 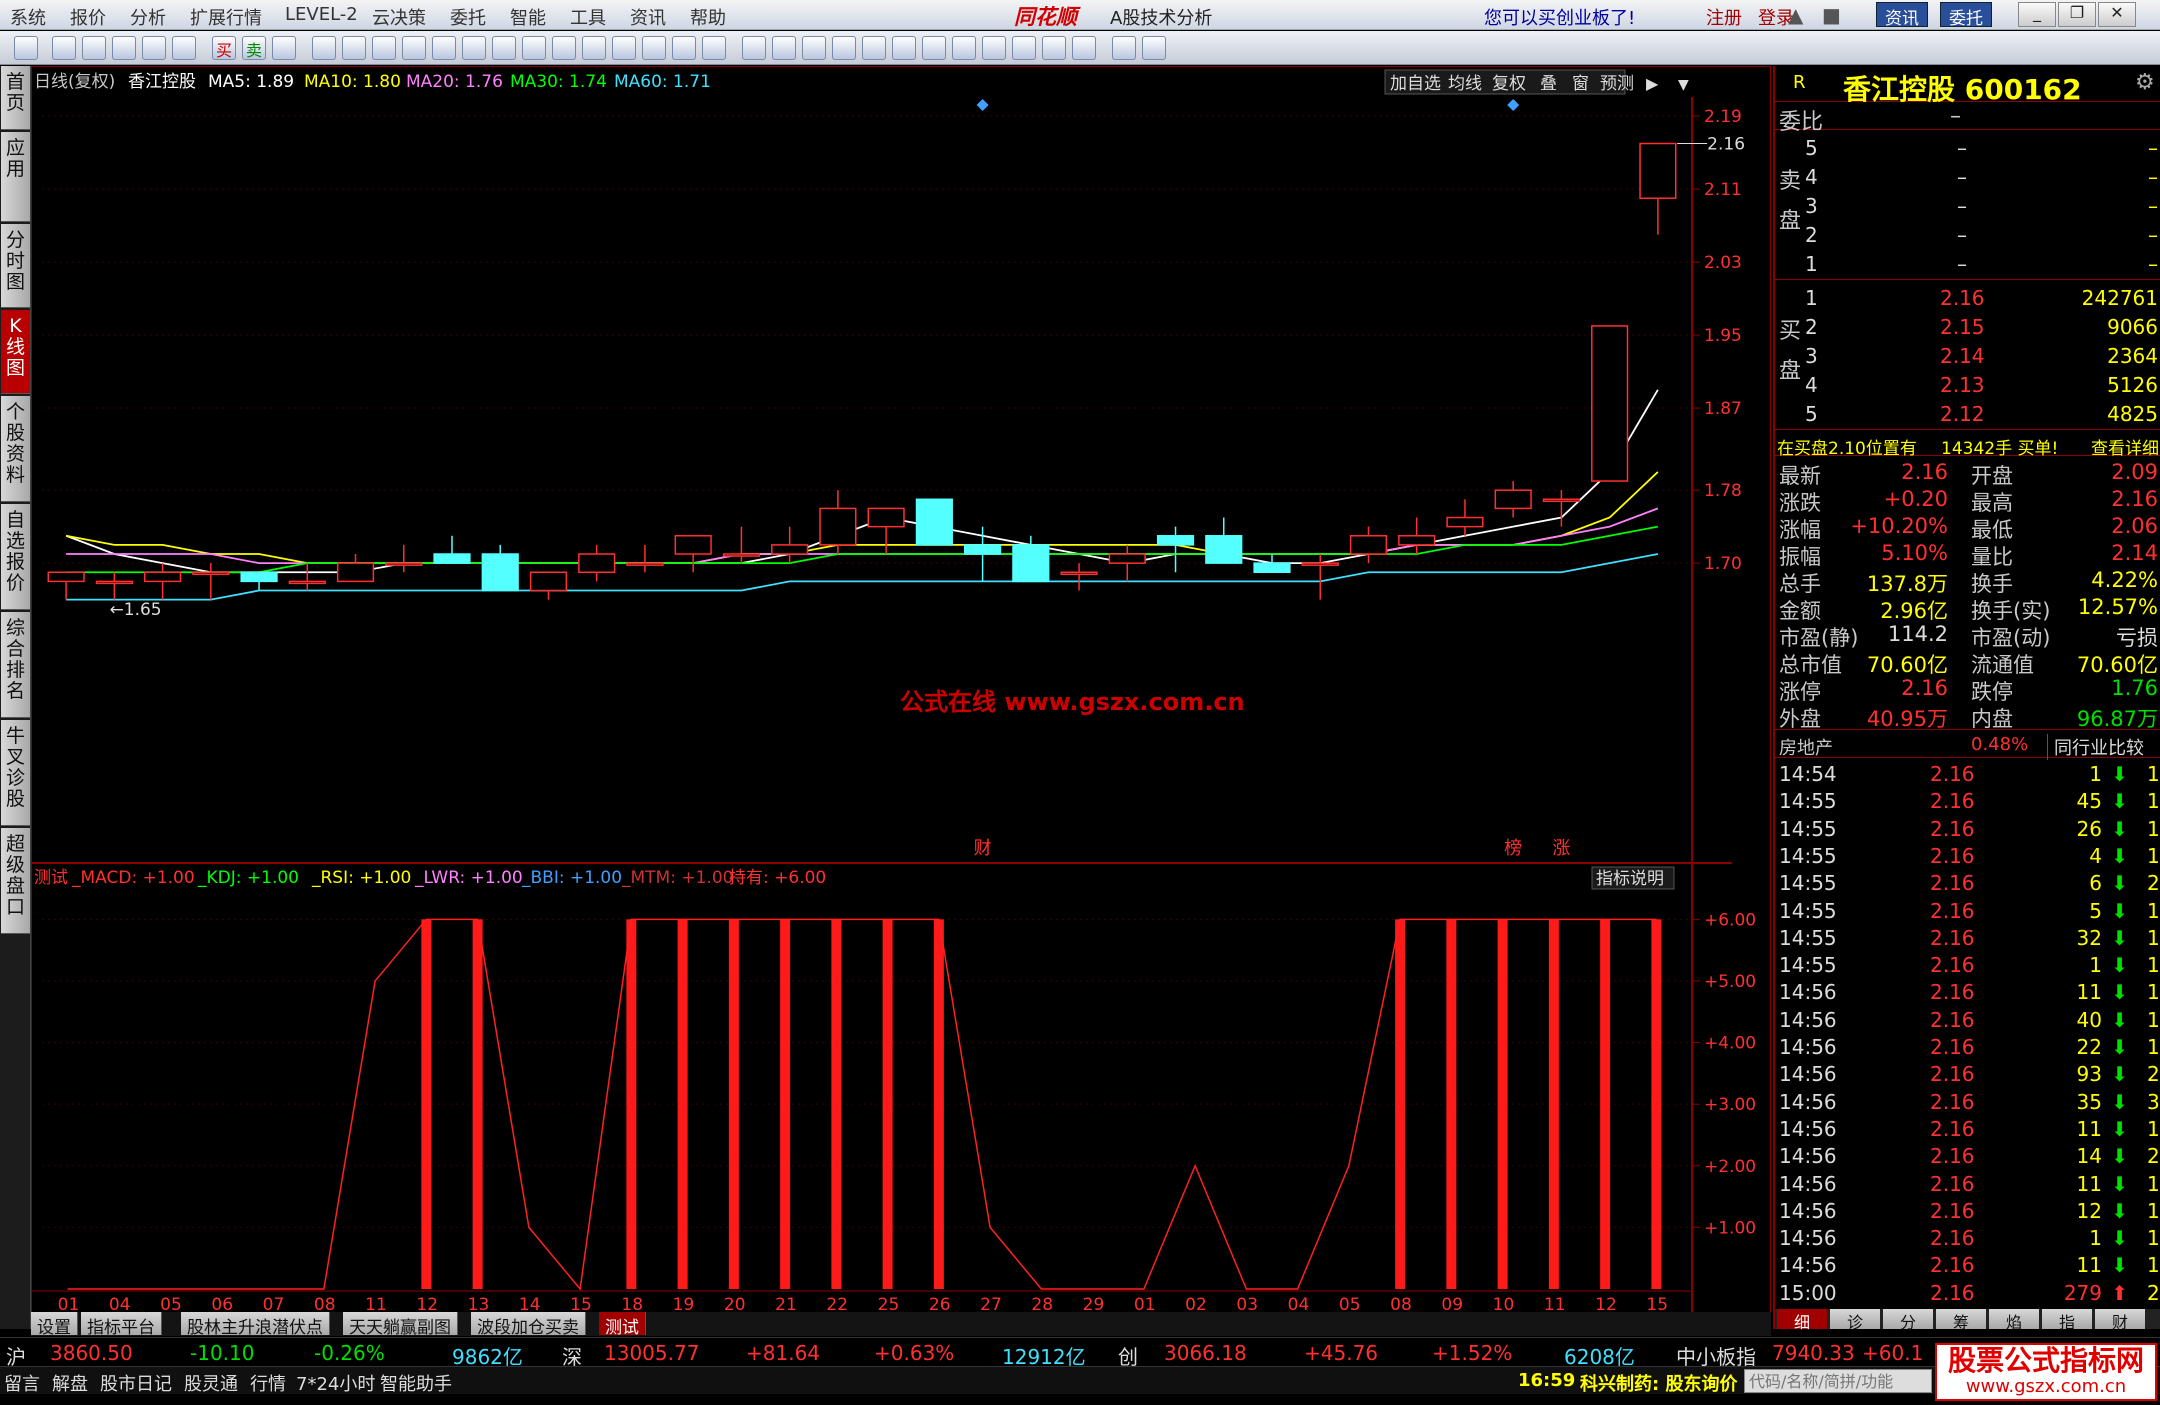 I want to click on tab-test: 测试, so click(x=622, y=1325).